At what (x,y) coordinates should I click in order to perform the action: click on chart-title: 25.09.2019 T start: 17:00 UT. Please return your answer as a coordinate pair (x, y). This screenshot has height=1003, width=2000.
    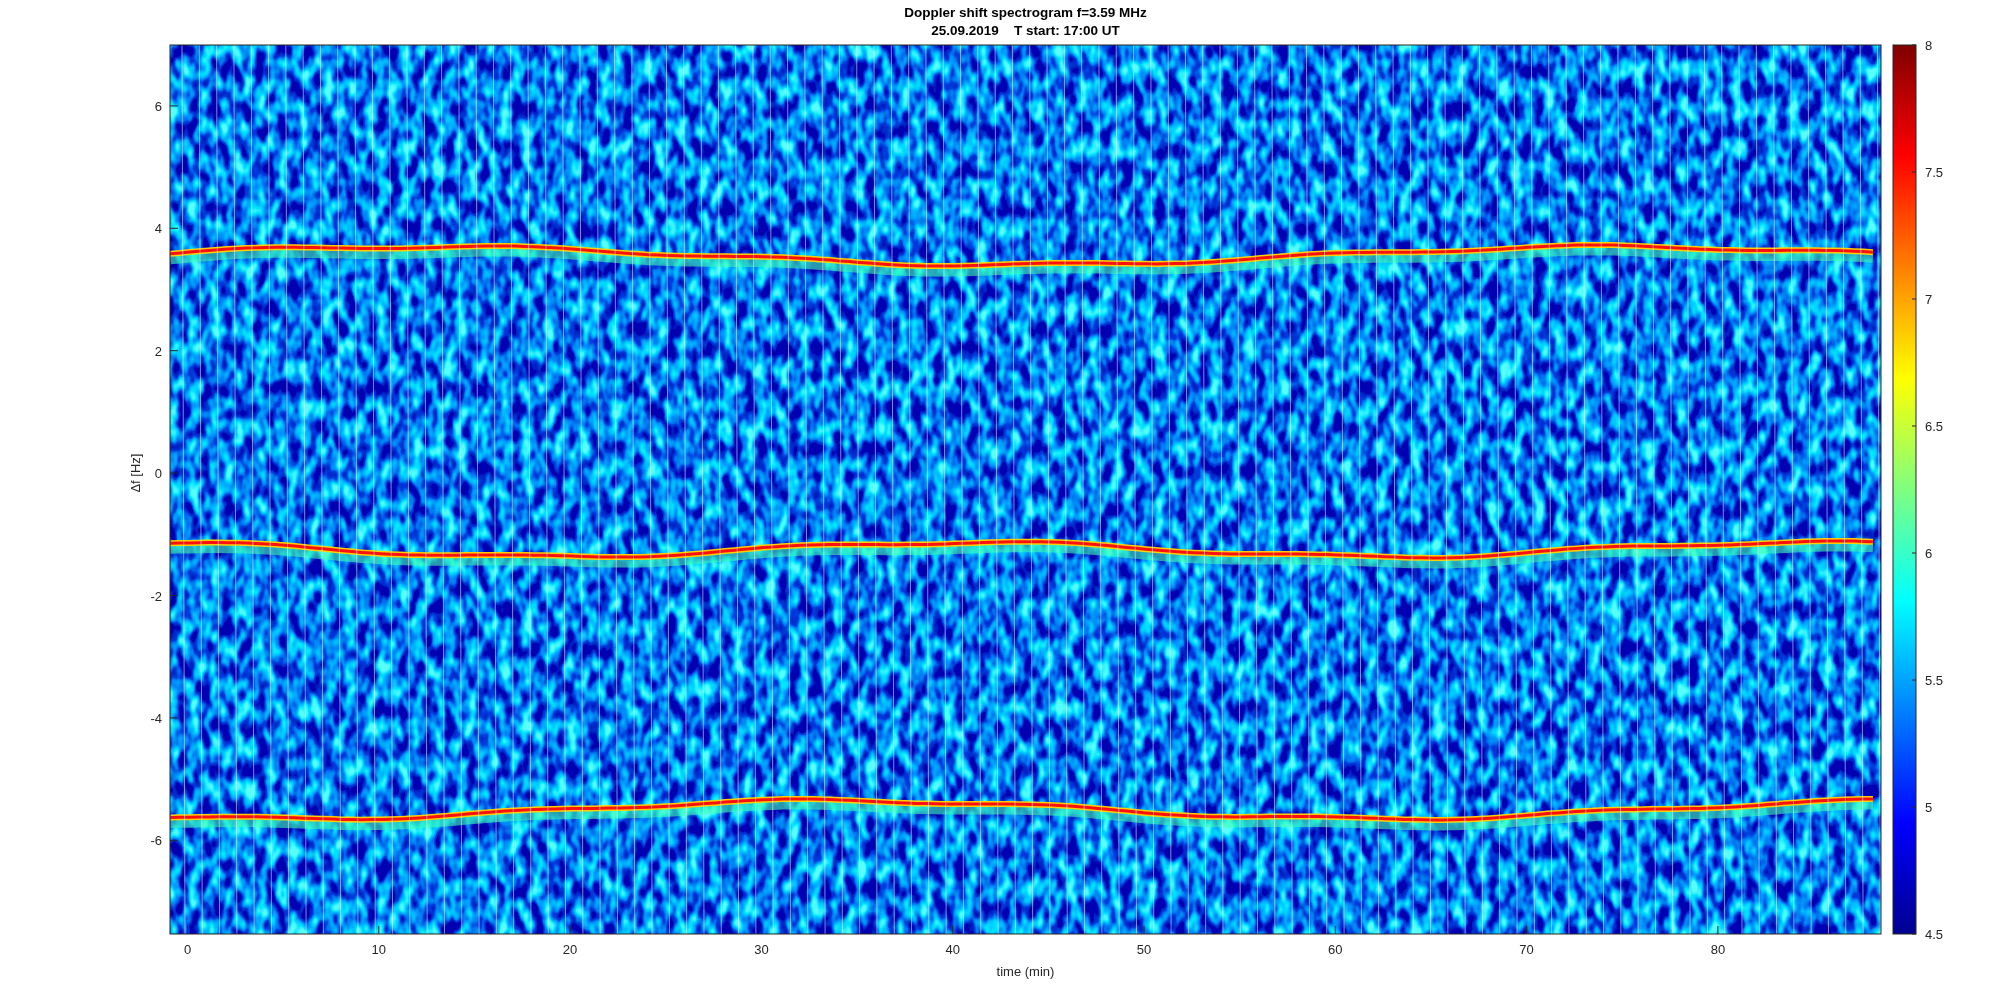
    Looking at the image, I should click on (1025, 30).